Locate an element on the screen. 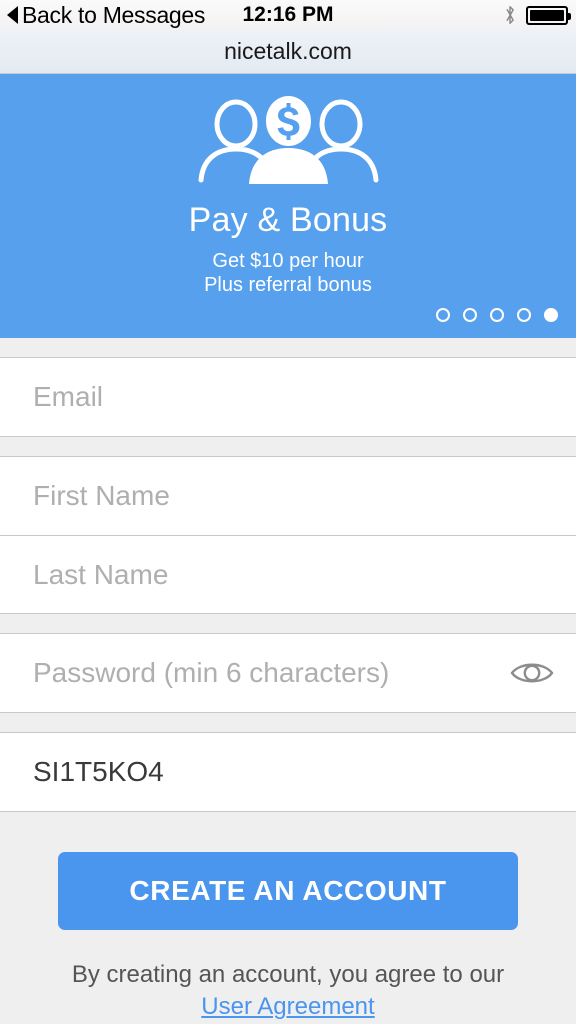  cta-container: CREATE AN ACCOUNT is located at coordinates (288, 871).